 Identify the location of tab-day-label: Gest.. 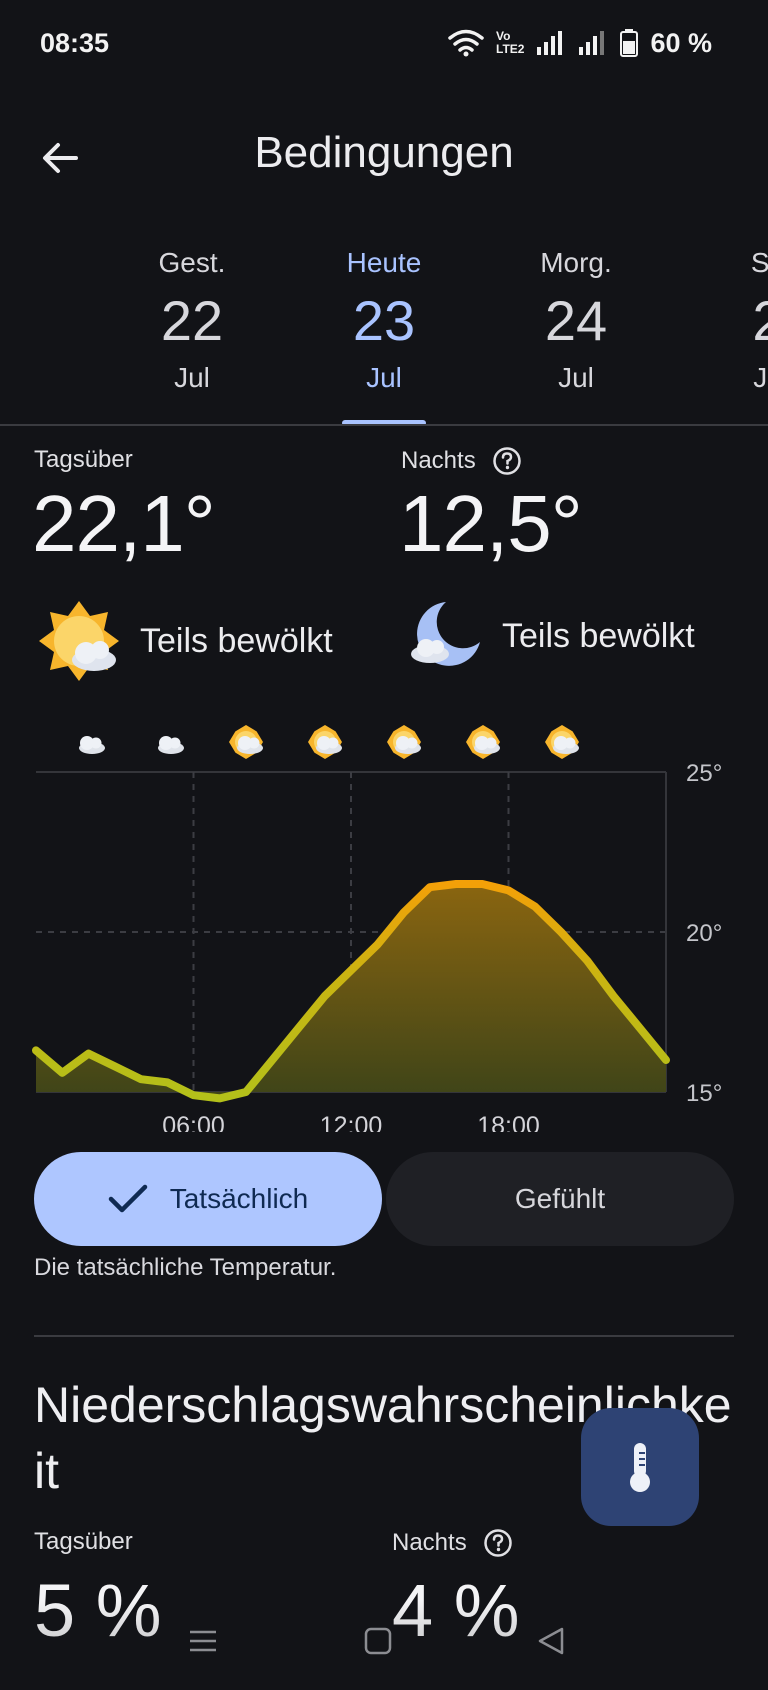
(192, 262).